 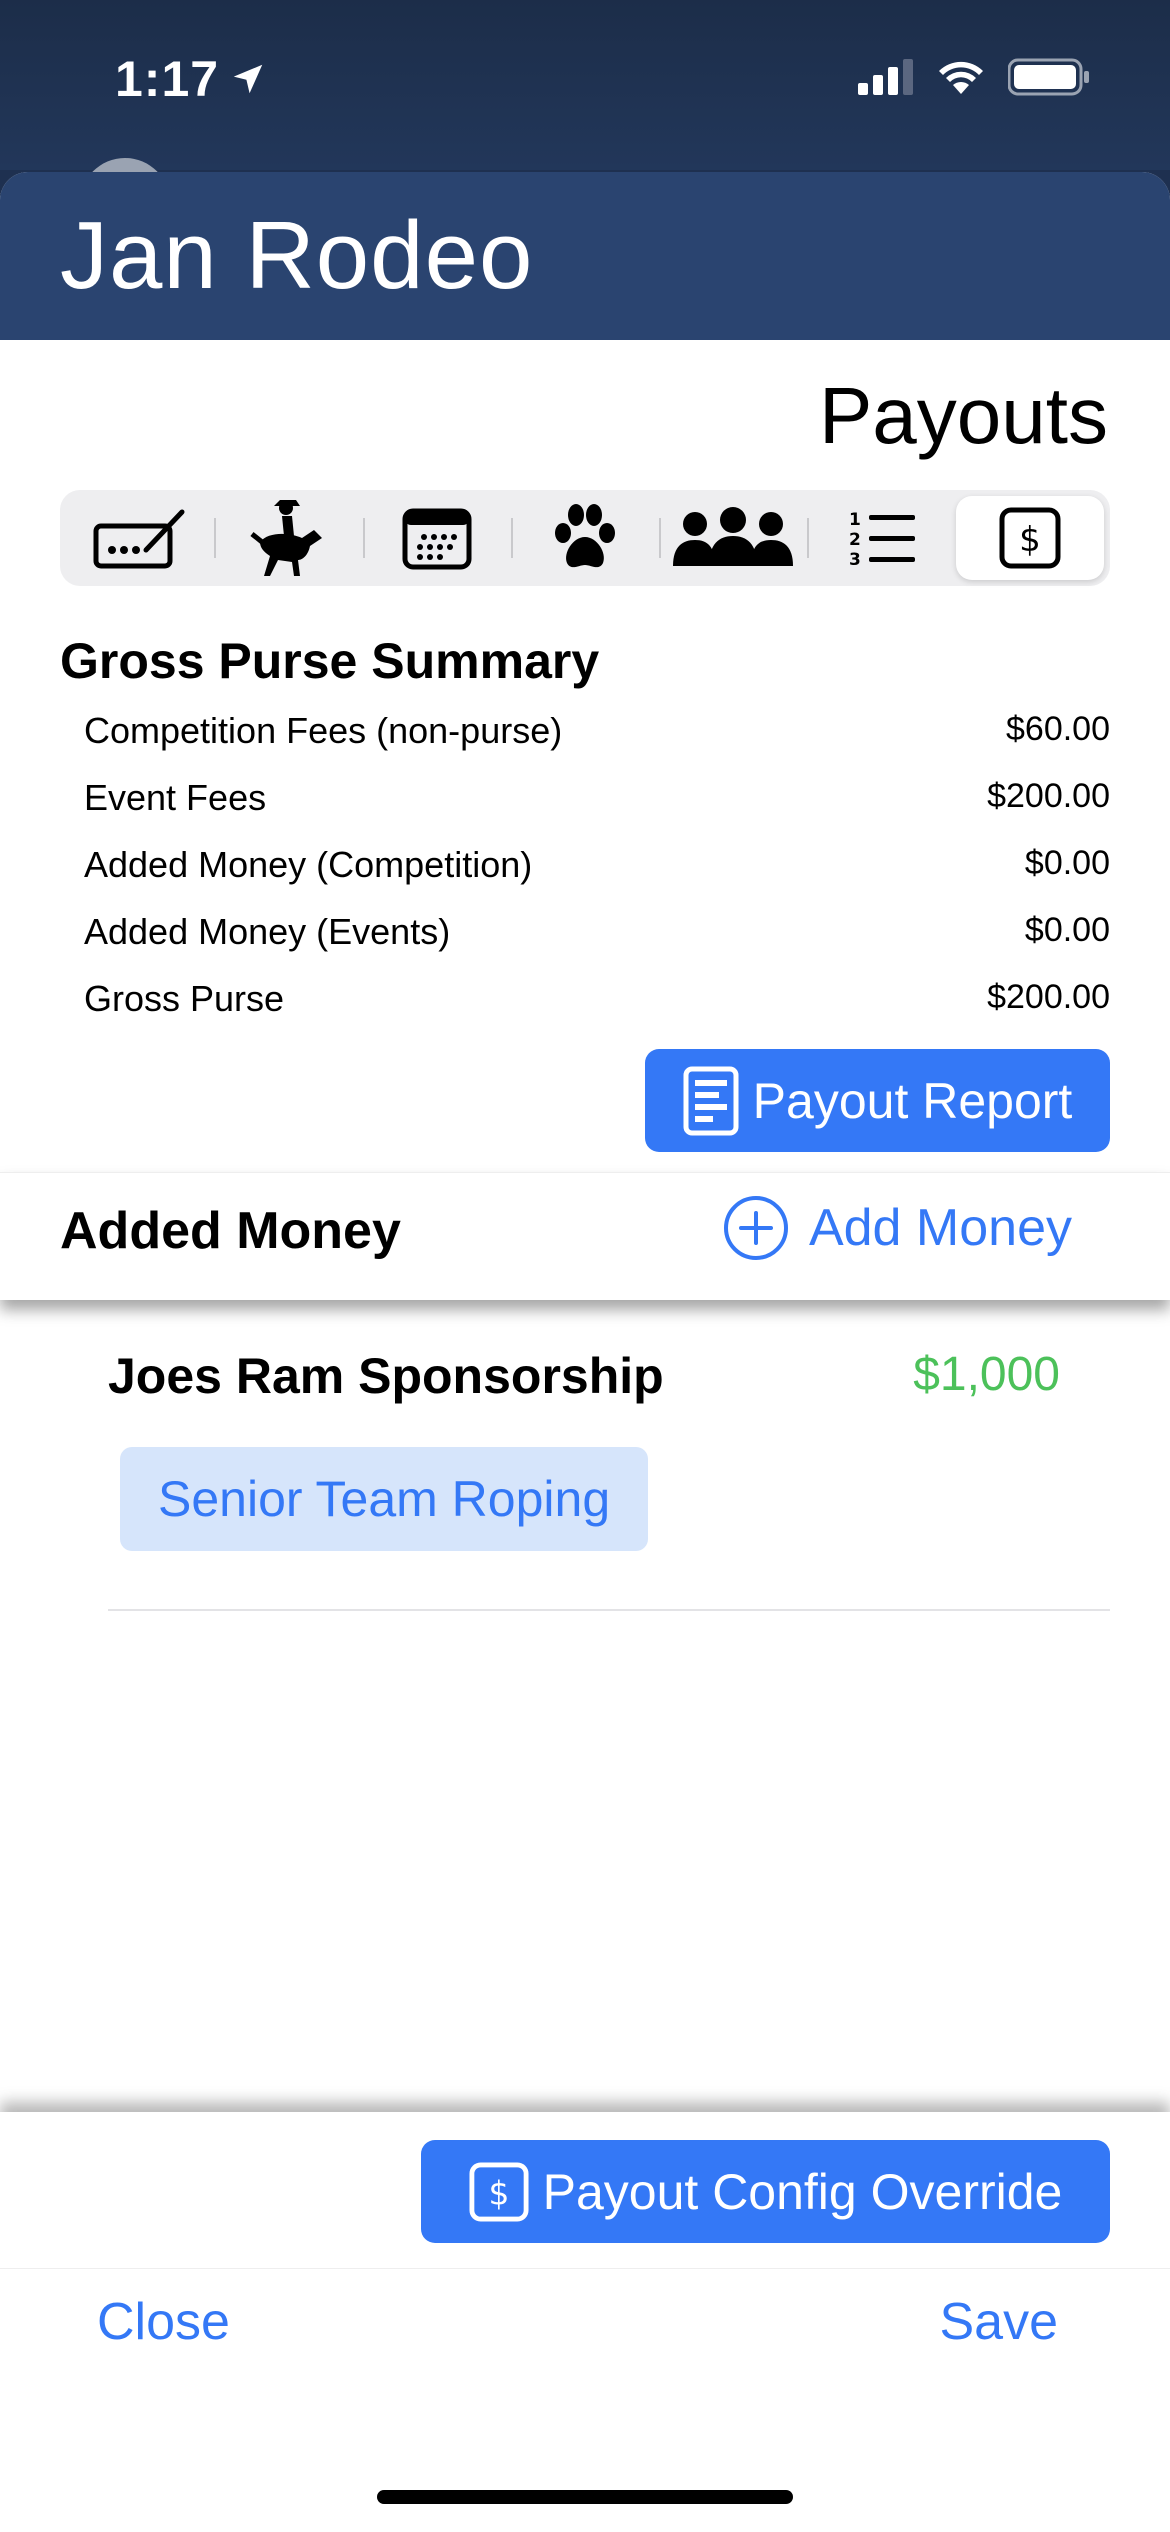 I want to click on tab-schedule, so click(x=436, y=538).